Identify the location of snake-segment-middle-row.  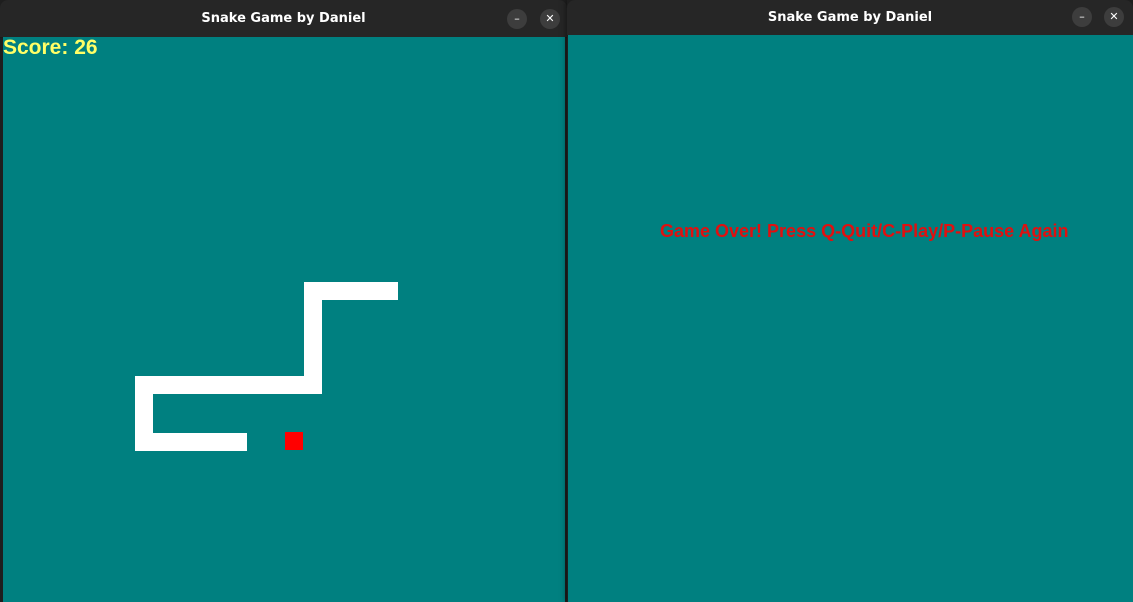
(228, 385).